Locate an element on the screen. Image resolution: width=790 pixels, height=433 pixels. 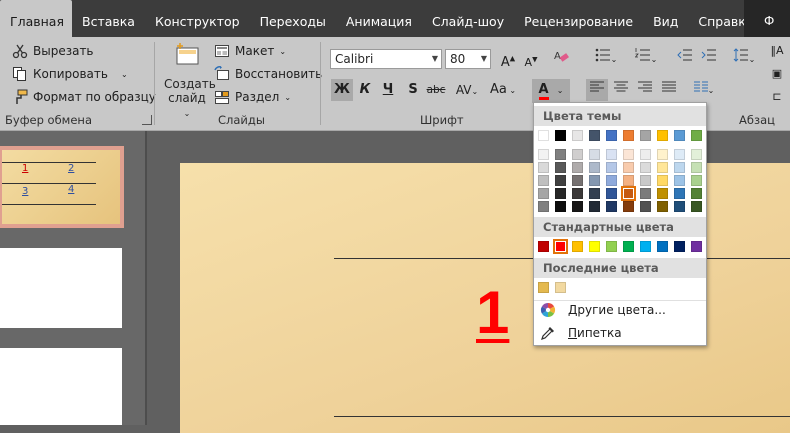
pane-divider is located at coordinates (146, 278).